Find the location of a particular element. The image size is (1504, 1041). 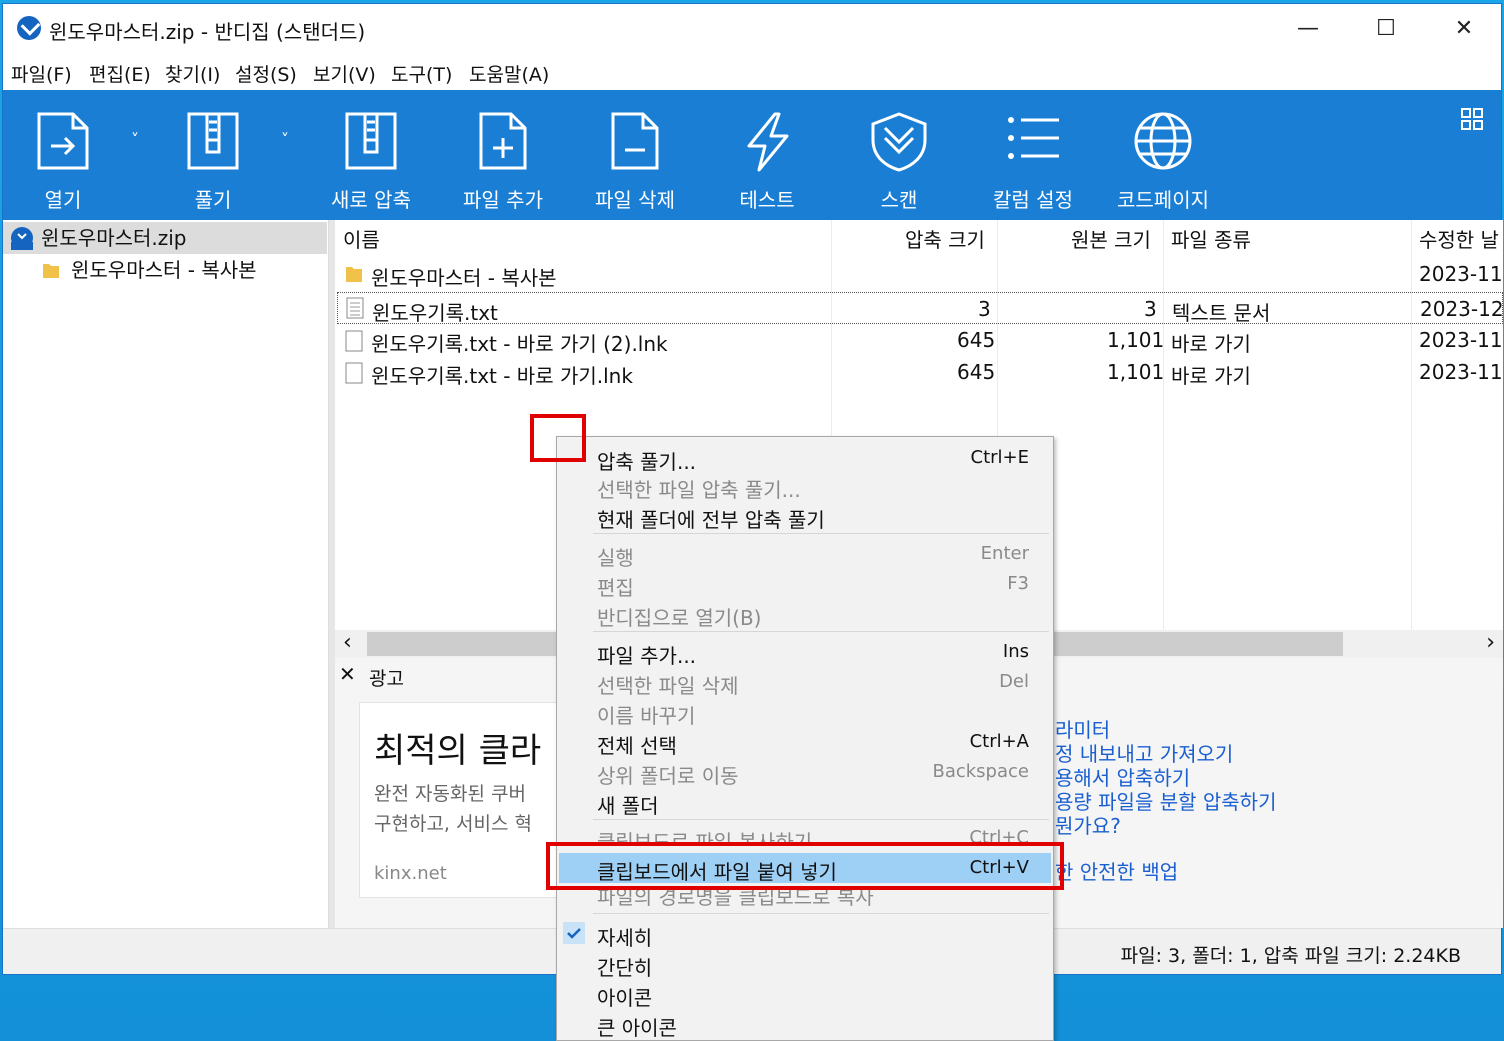

column-header-name: 이름 is located at coordinates (361, 238).